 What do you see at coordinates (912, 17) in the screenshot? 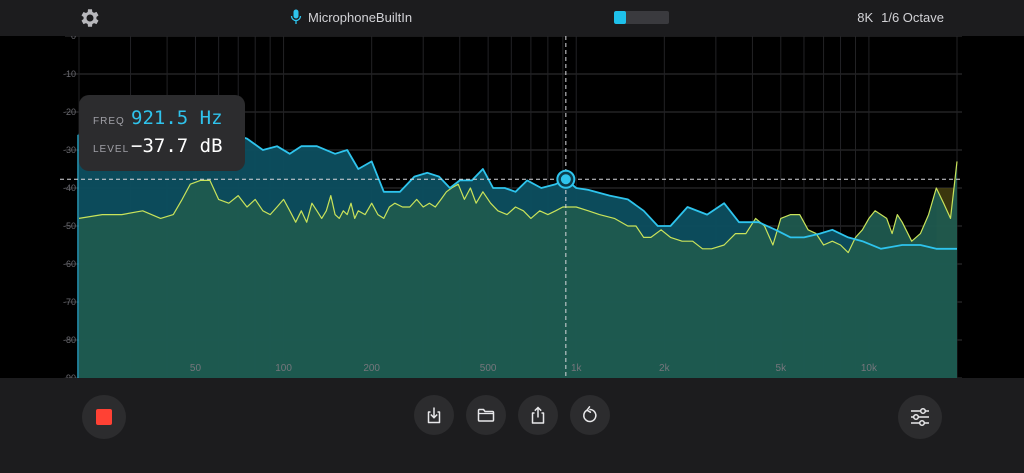
I see `resolution-label: 1/6 Octave` at bounding box center [912, 17].